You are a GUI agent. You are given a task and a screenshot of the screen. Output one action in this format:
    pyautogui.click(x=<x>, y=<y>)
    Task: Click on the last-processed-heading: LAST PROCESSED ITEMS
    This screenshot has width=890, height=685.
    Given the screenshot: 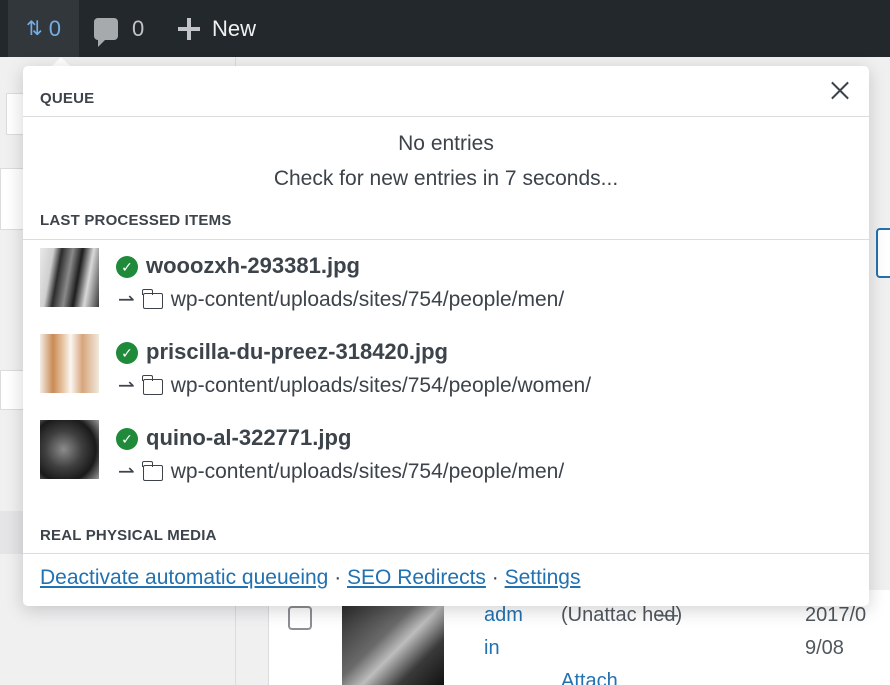 What is the action you would take?
    pyautogui.click(x=446, y=226)
    